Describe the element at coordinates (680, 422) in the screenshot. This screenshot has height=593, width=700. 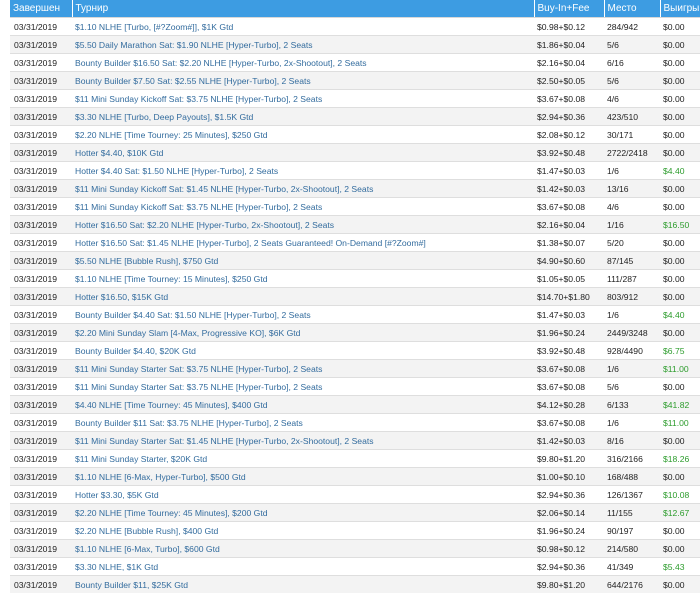
I see `winnings-cell: $11.00` at that location.